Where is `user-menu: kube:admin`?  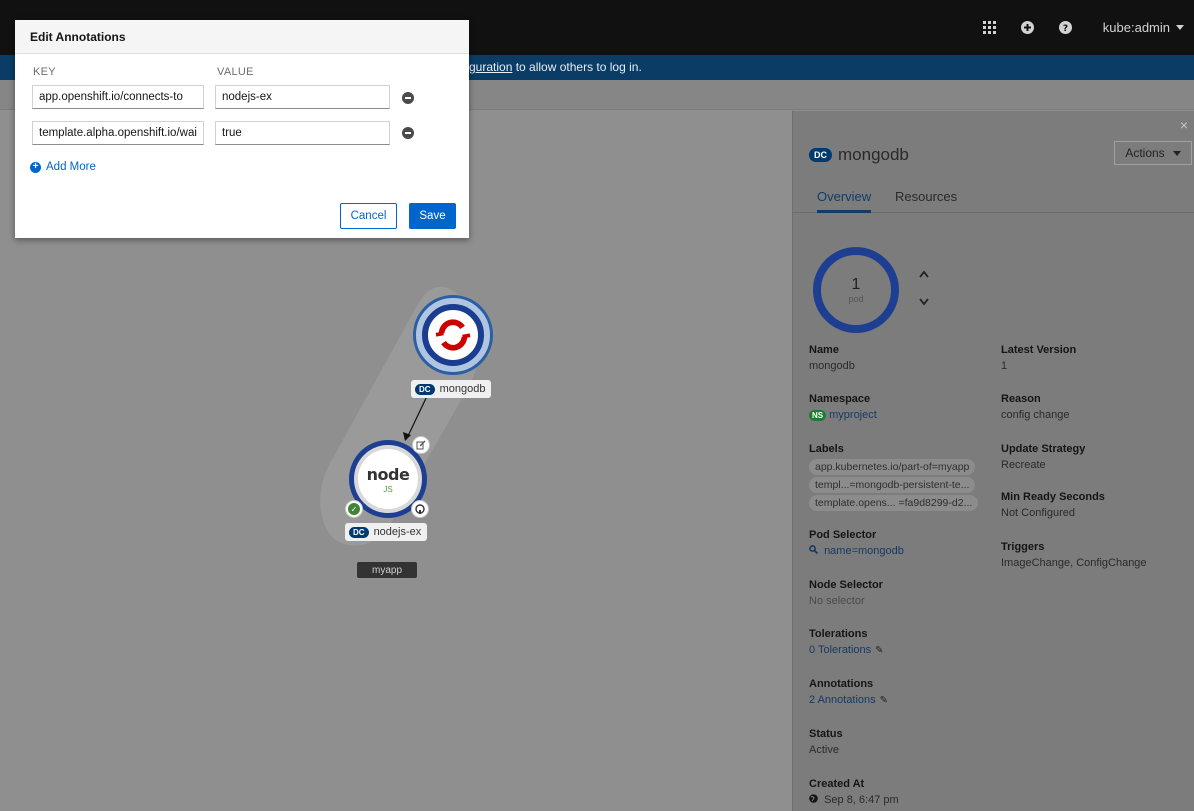
user-menu: kube:admin is located at coordinates (1139, 27).